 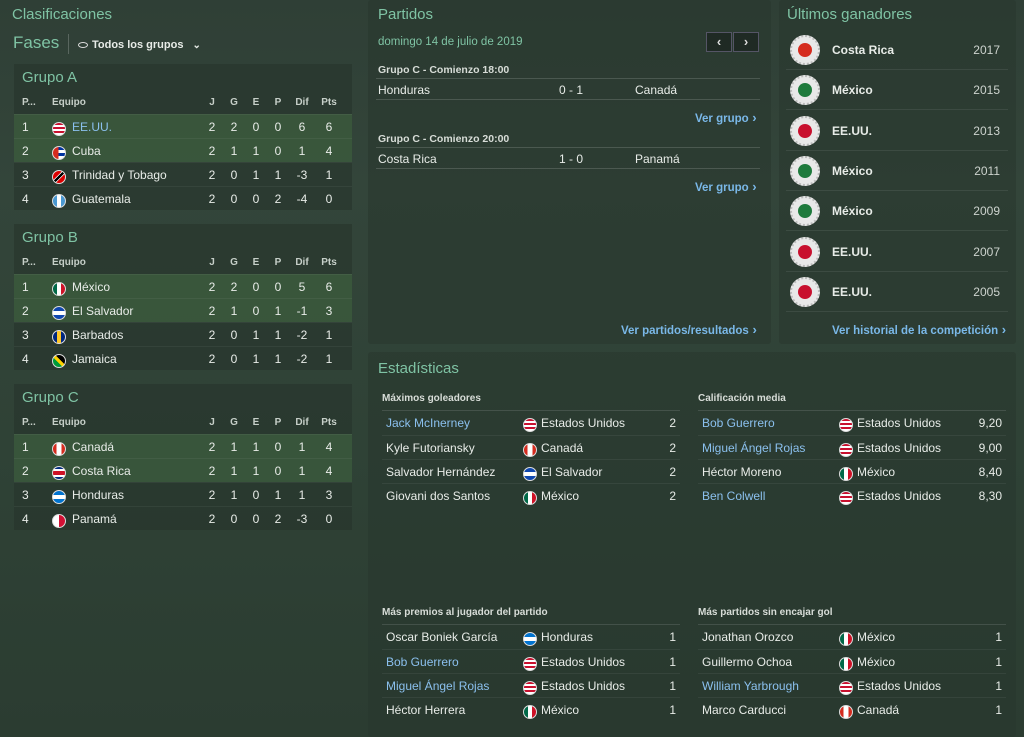 I want to click on winner-row: México 2009, so click(x=897, y=211).